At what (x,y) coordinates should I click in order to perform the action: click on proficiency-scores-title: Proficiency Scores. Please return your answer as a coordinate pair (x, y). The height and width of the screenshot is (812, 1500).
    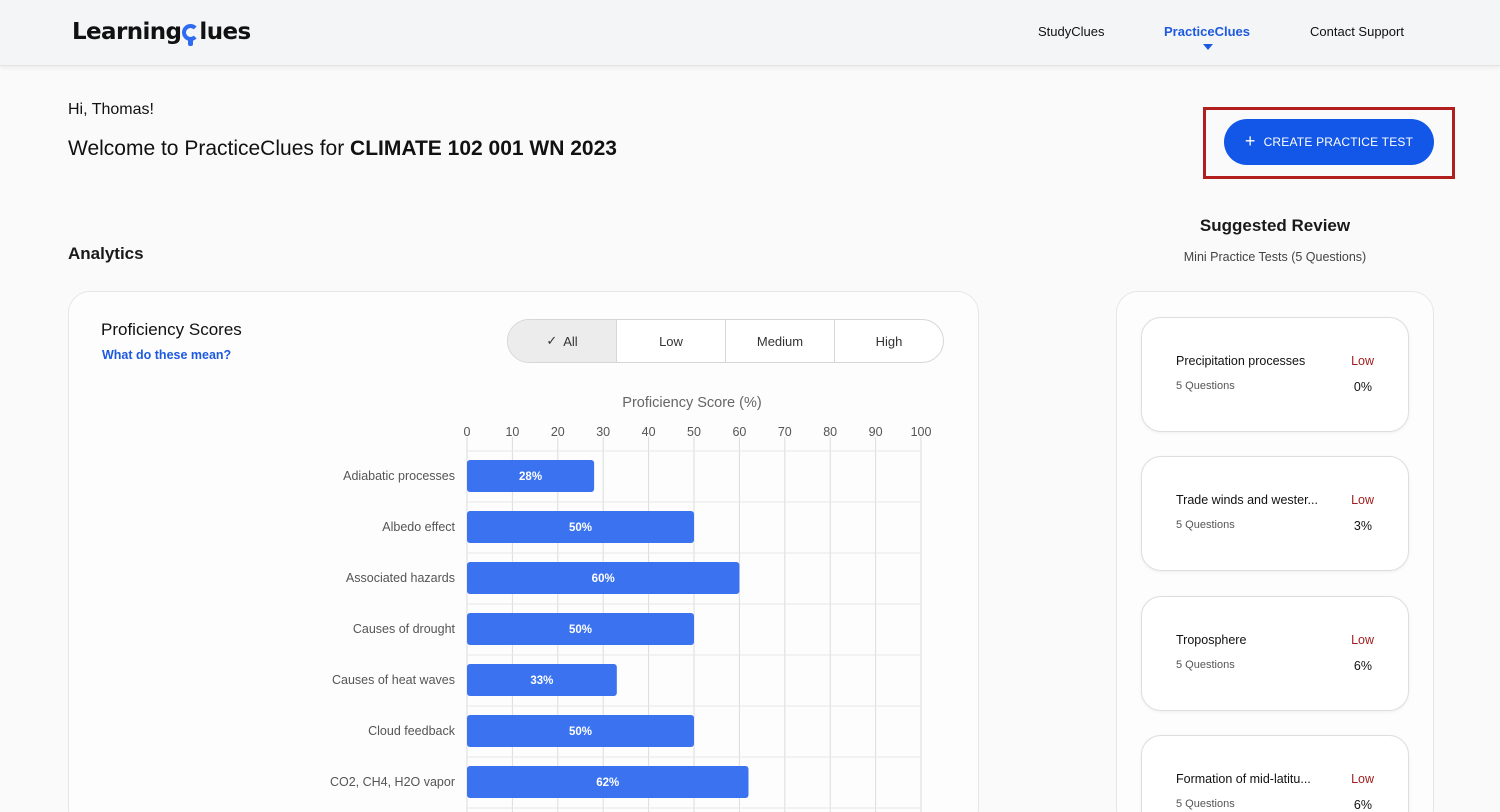
    Looking at the image, I should click on (171, 329).